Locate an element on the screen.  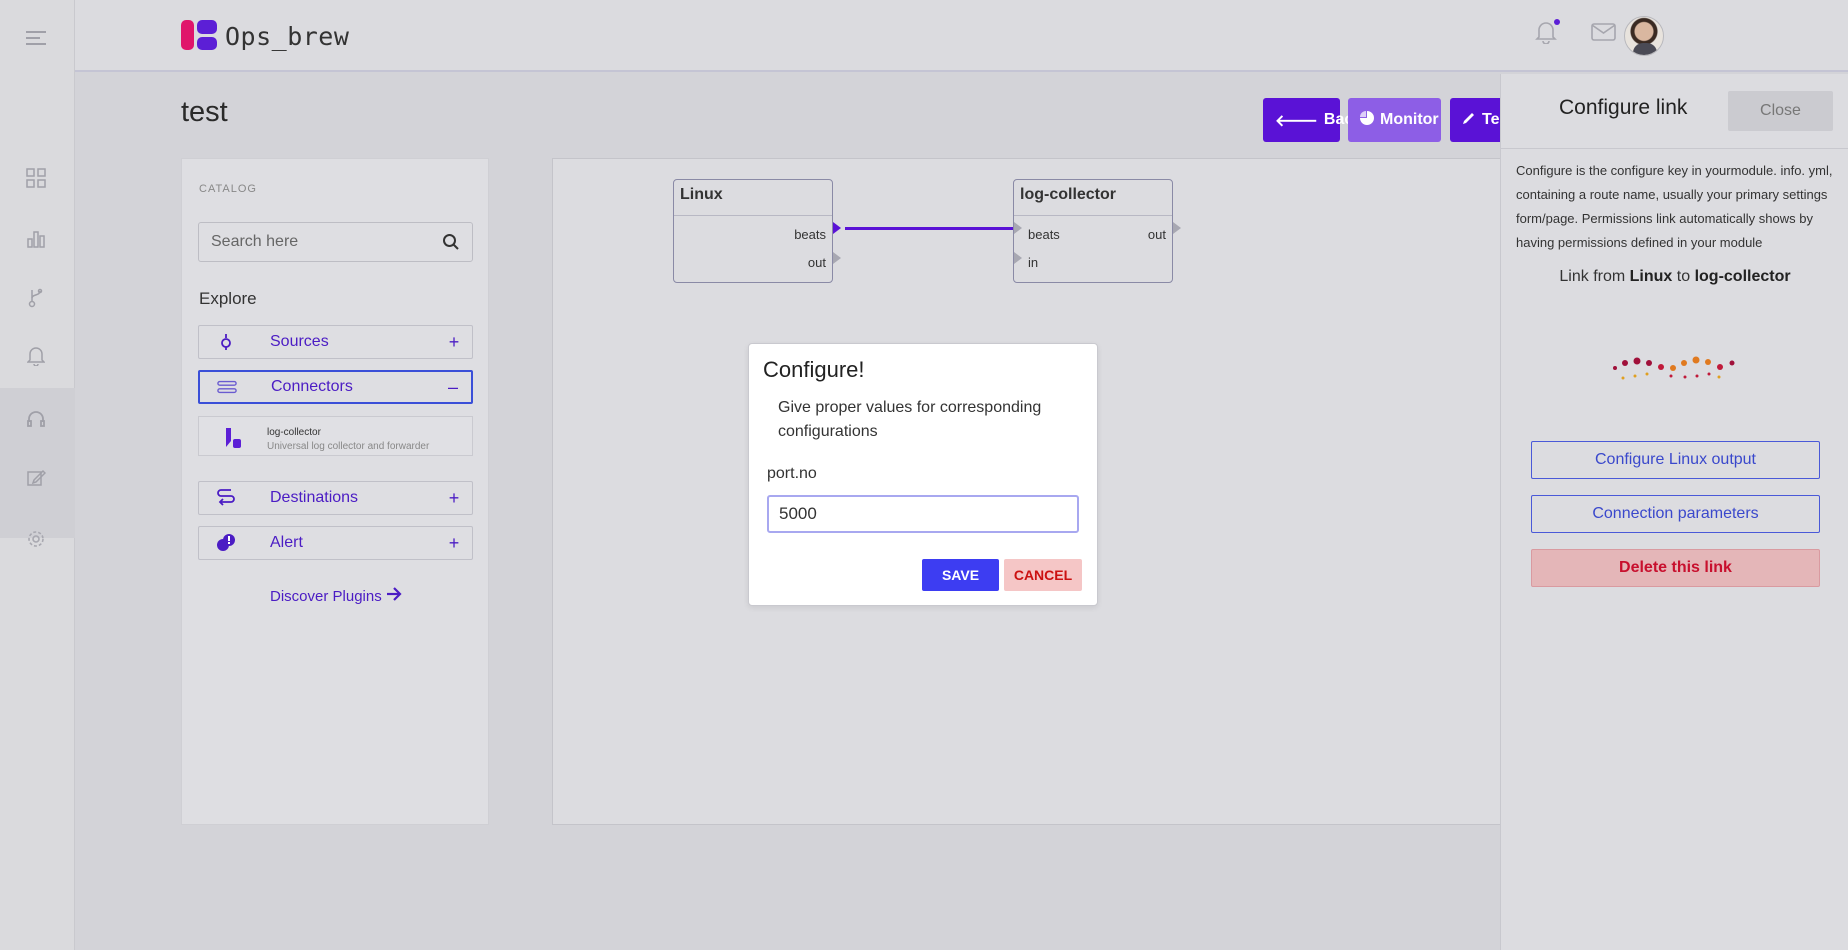
headset-icon is located at coordinates (36, 419).